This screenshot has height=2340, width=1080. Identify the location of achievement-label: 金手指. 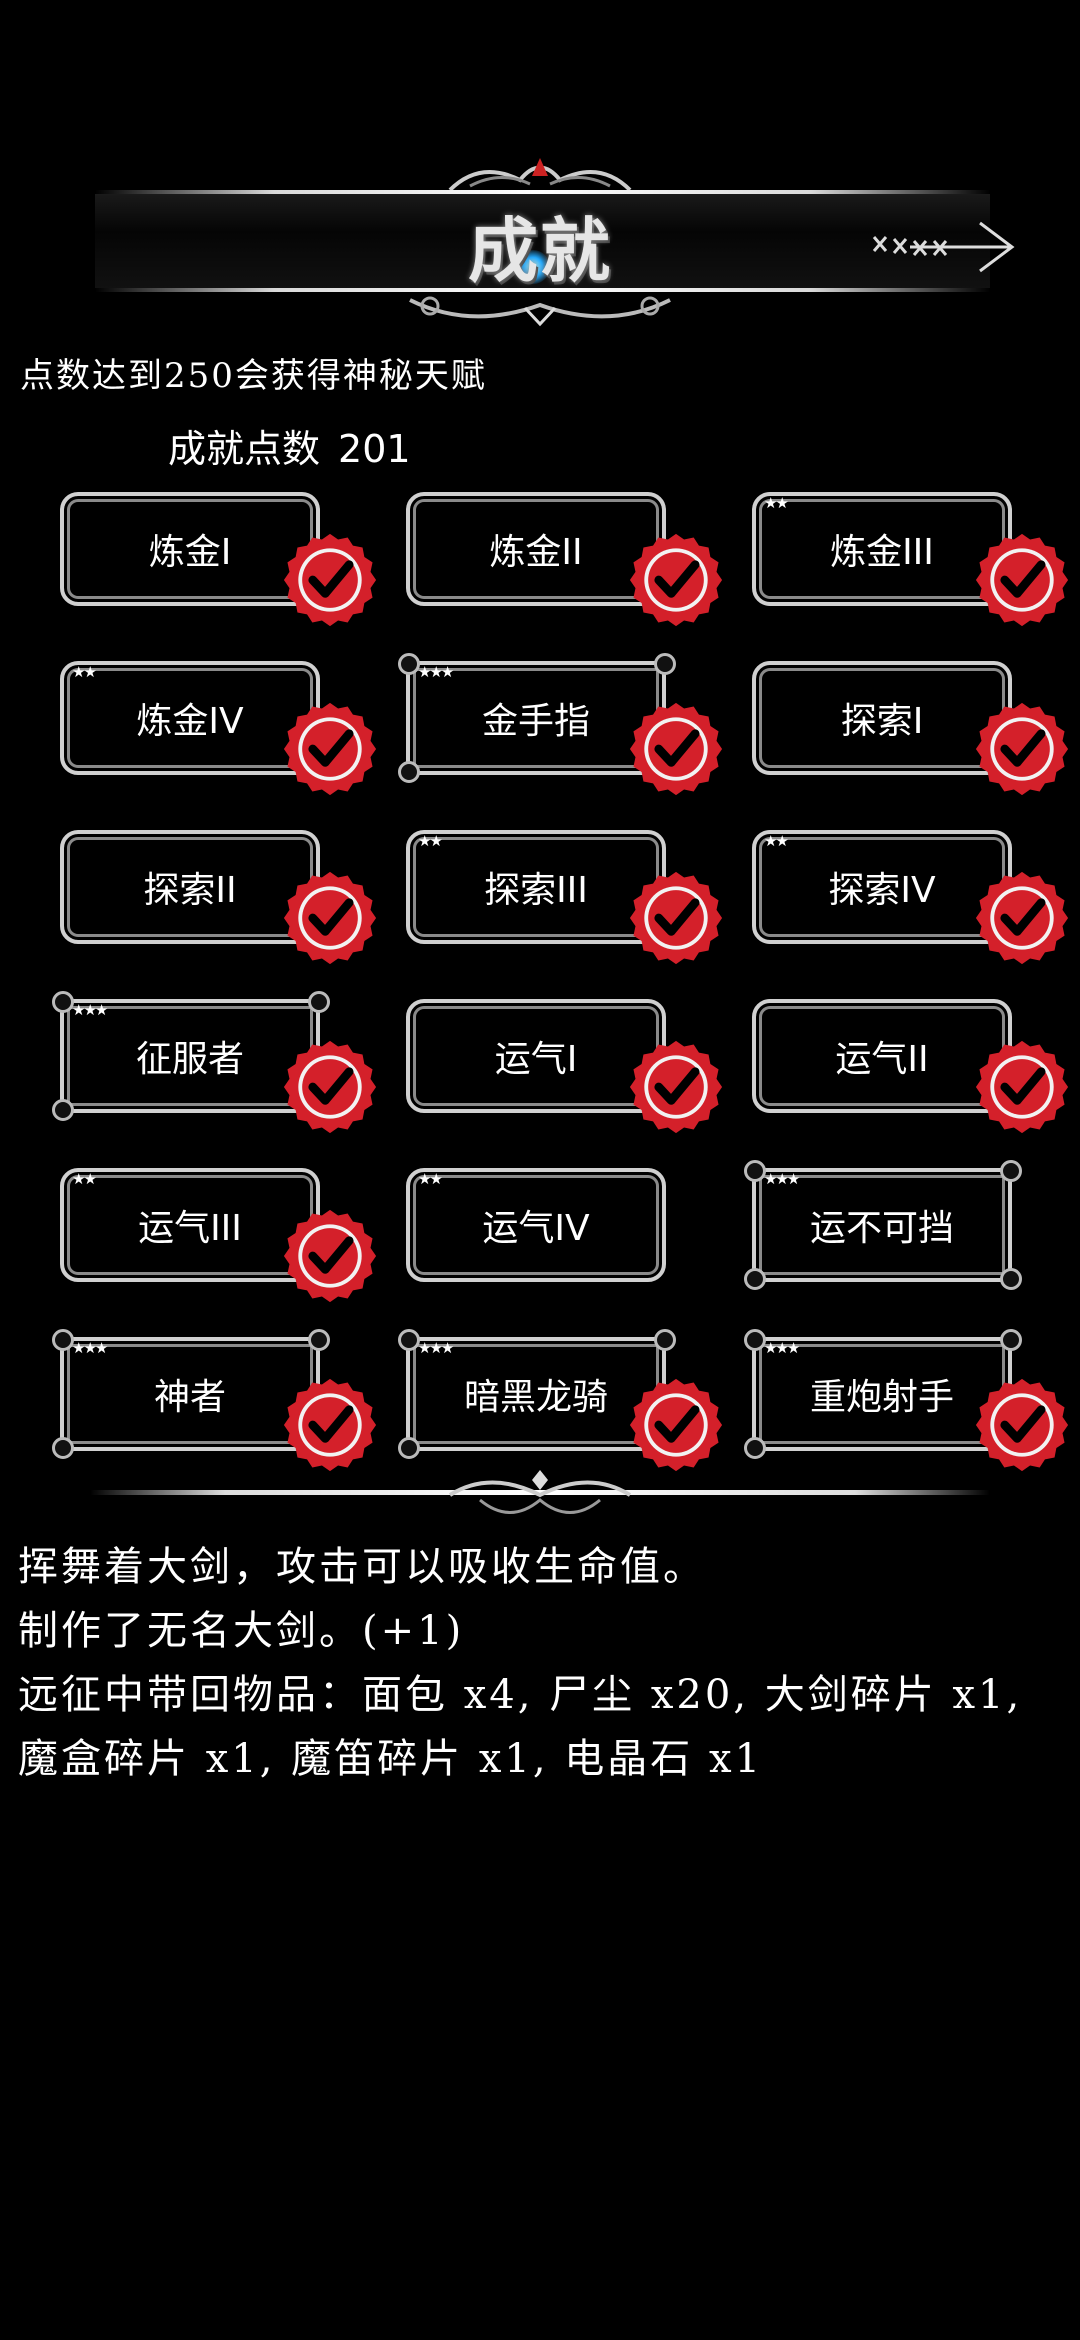
(535, 721).